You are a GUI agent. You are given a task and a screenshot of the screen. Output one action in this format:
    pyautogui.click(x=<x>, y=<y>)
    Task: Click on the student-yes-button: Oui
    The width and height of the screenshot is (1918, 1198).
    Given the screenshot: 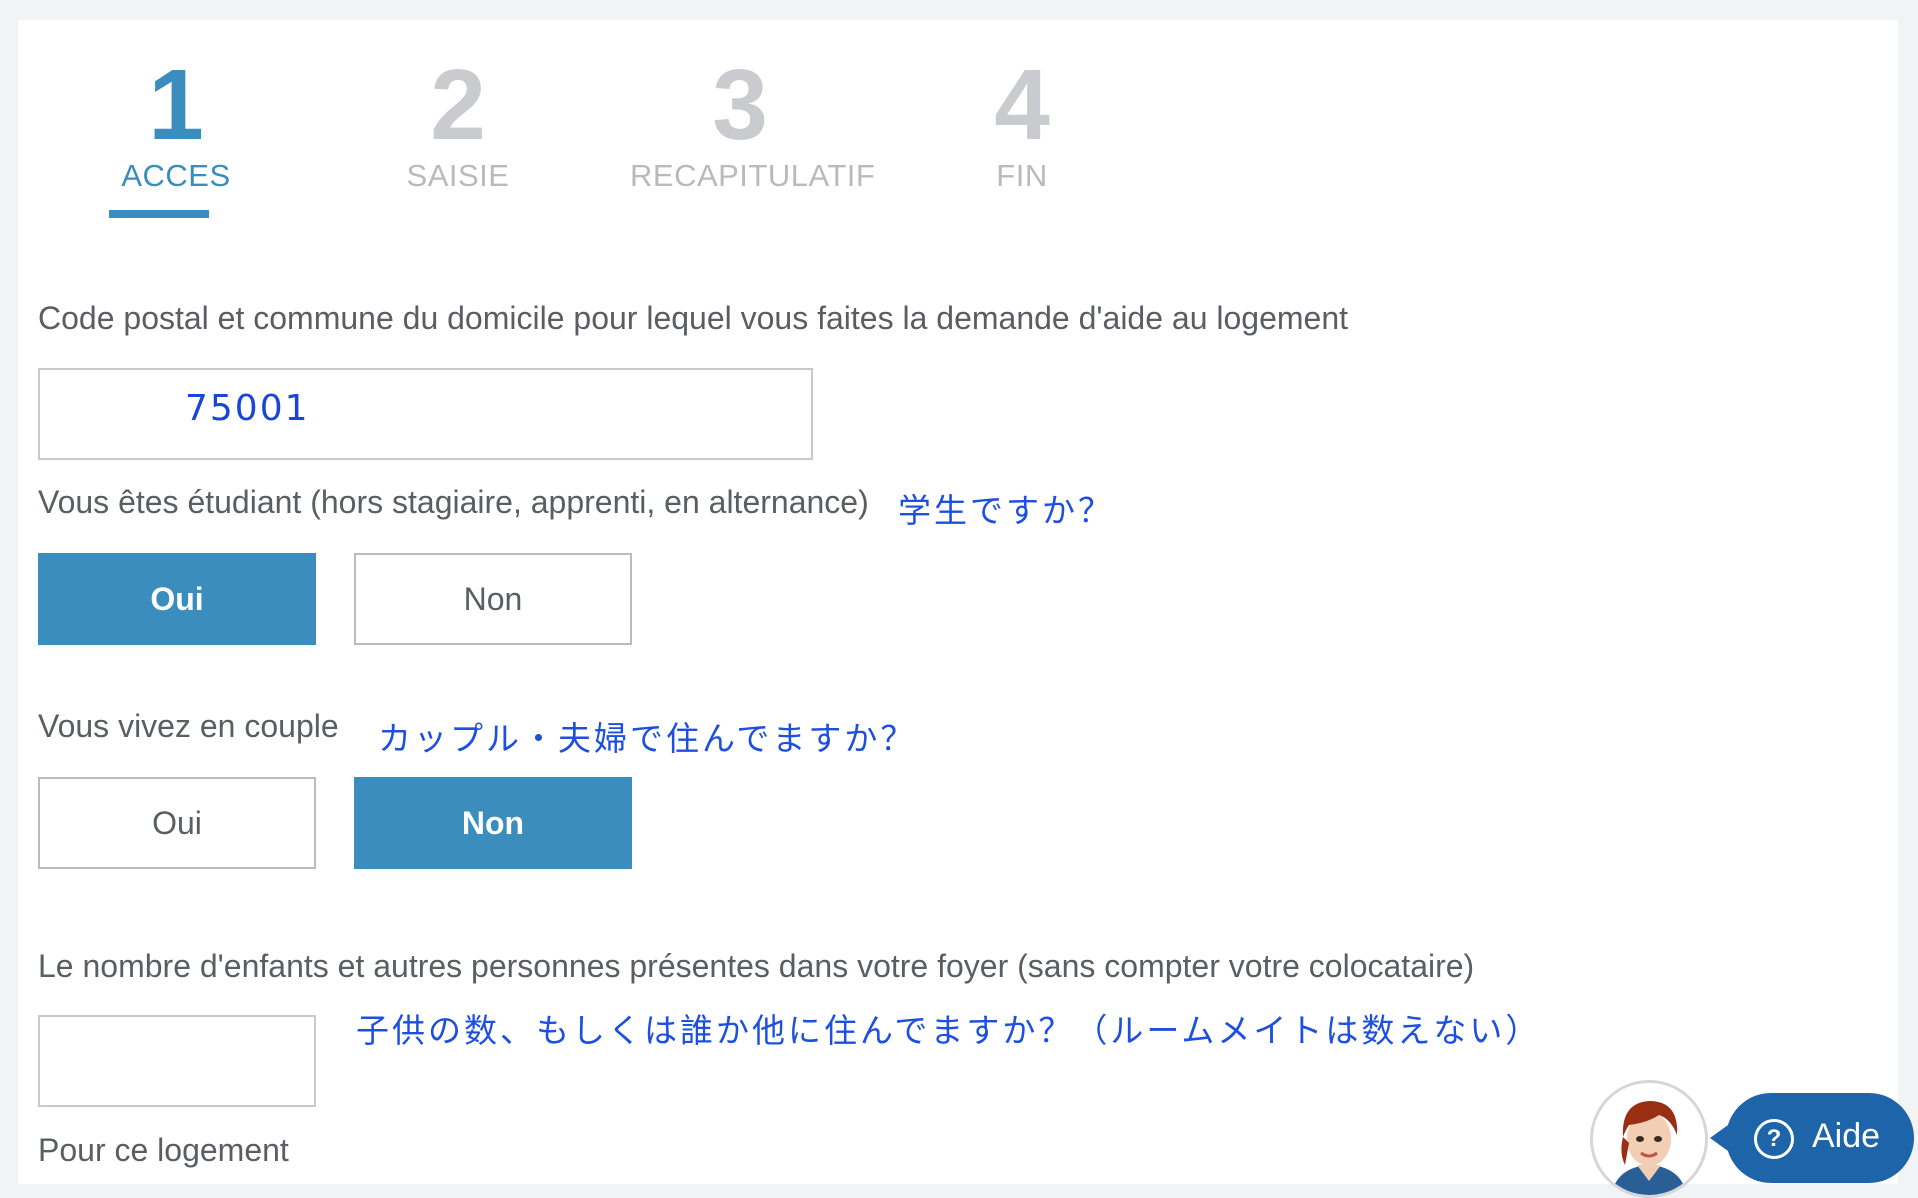 What is the action you would take?
    pyautogui.click(x=177, y=599)
    